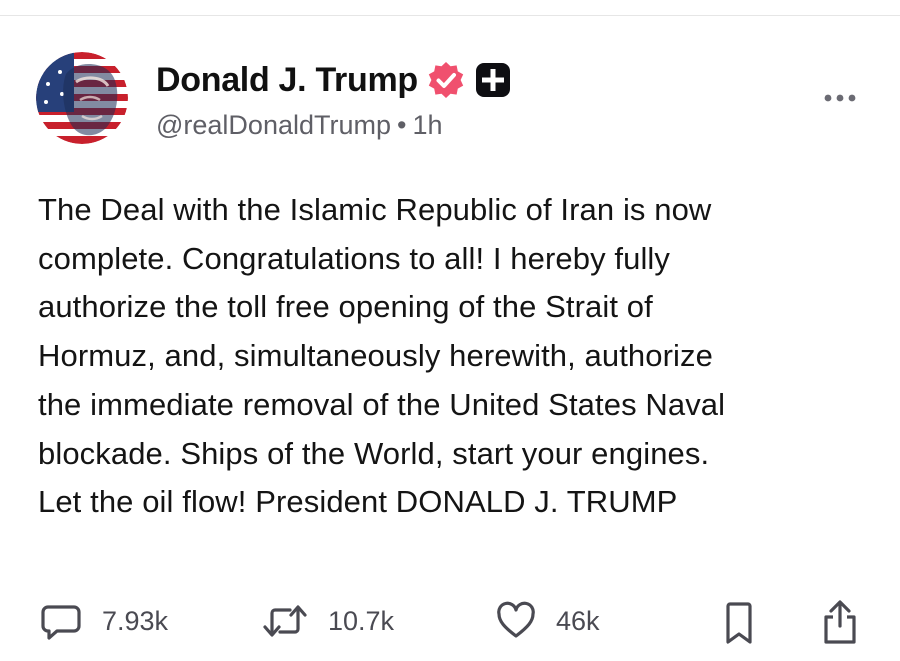 The width and height of the screenshot is (900, 661). Describe the element at coordinates (273, 125) in the screenshot. I see `author-handle: @realDonaldTrump` at that location.